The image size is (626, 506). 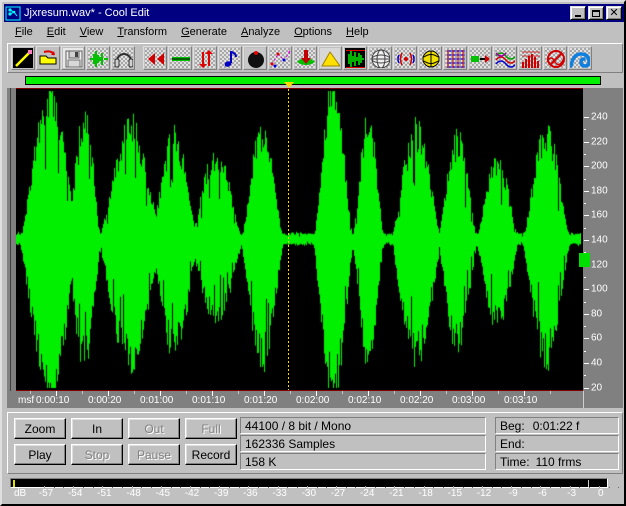 I want to click on flat-line-icon, so click(x=180, y=58).